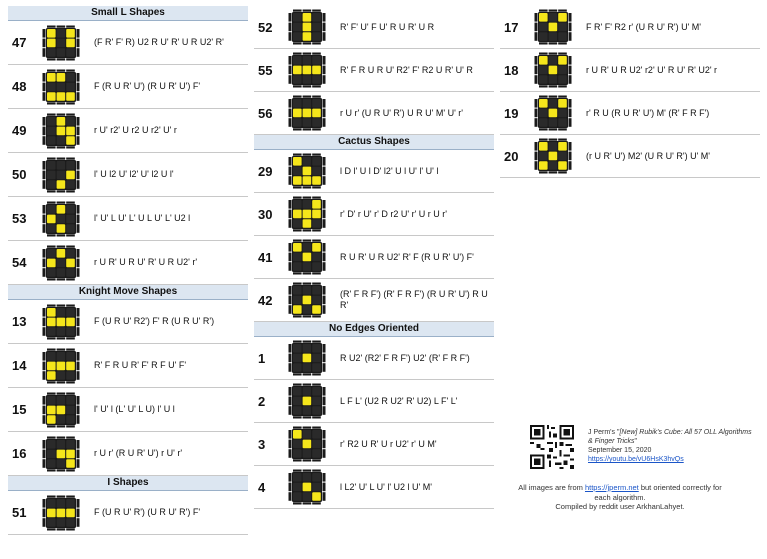 This screenshot has width=767, height=559. I want to click on case-number: 16, so click(19, 453).